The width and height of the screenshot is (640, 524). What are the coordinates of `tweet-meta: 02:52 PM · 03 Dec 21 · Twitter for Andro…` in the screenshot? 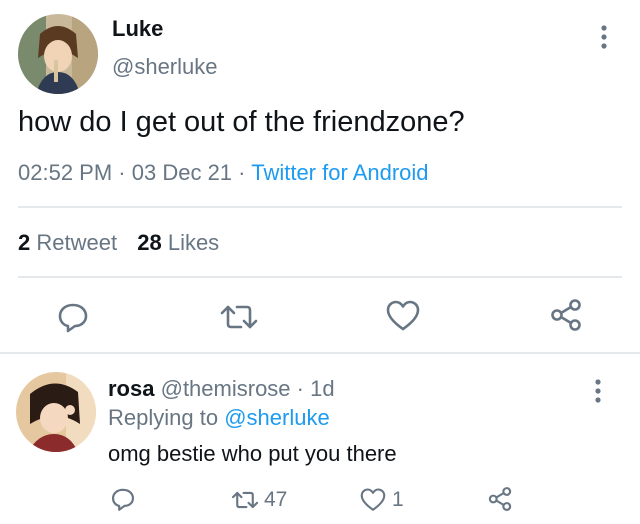 It's located at (223, 173).